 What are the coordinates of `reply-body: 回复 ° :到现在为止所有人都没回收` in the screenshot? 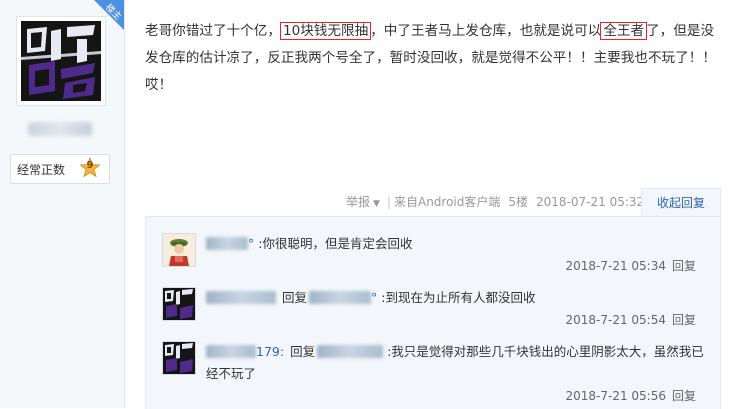 It's located at (456, 298).